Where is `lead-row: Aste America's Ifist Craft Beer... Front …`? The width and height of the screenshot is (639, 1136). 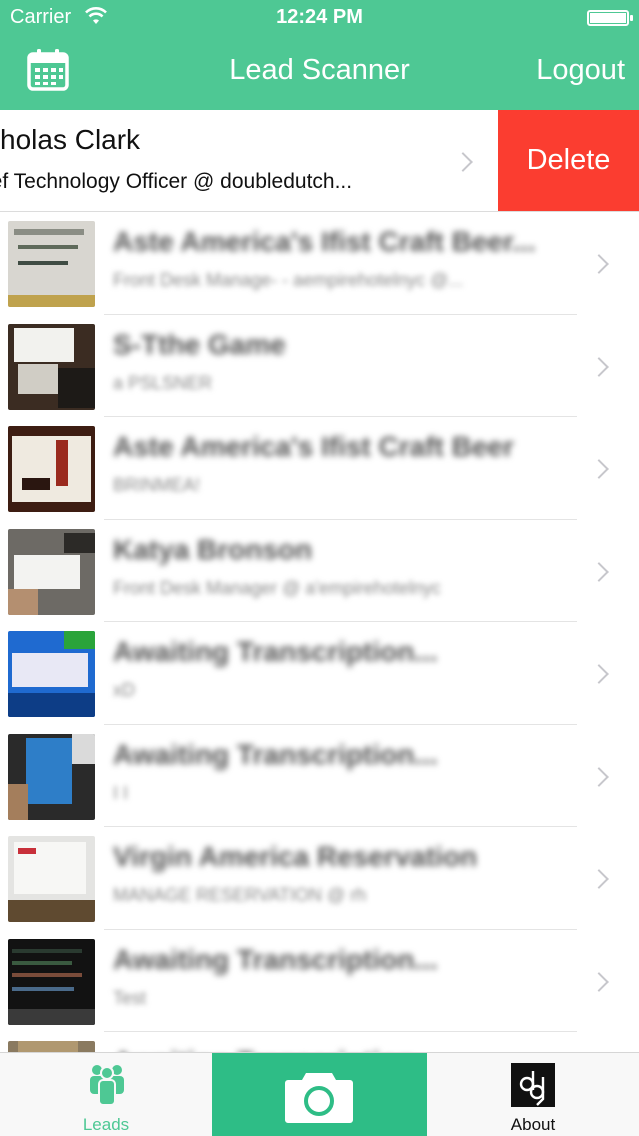
lead-row: Aste America's Ifist Craft Beer... Front … is located at coordinates (319, 263).